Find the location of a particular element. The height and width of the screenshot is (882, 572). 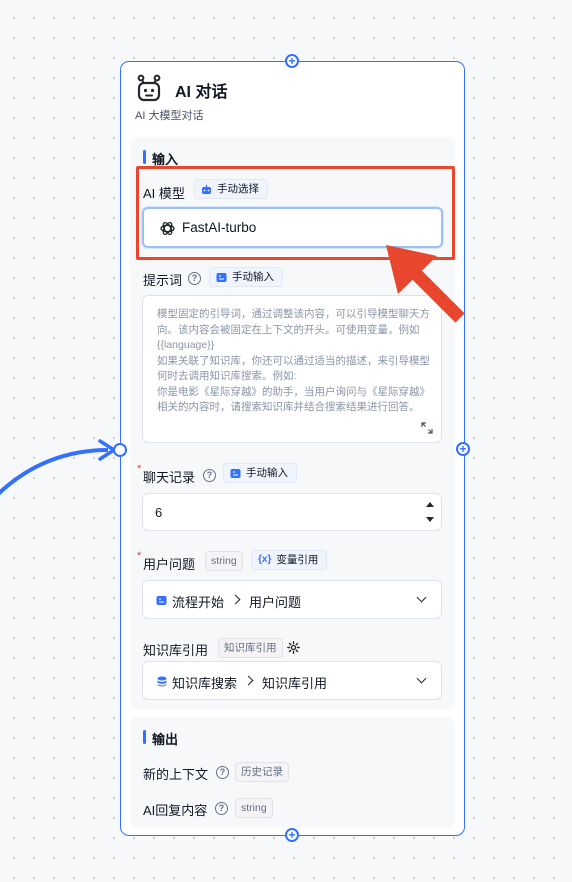

user-question-label: * 用户问题 is located at coordinates (166, 561).